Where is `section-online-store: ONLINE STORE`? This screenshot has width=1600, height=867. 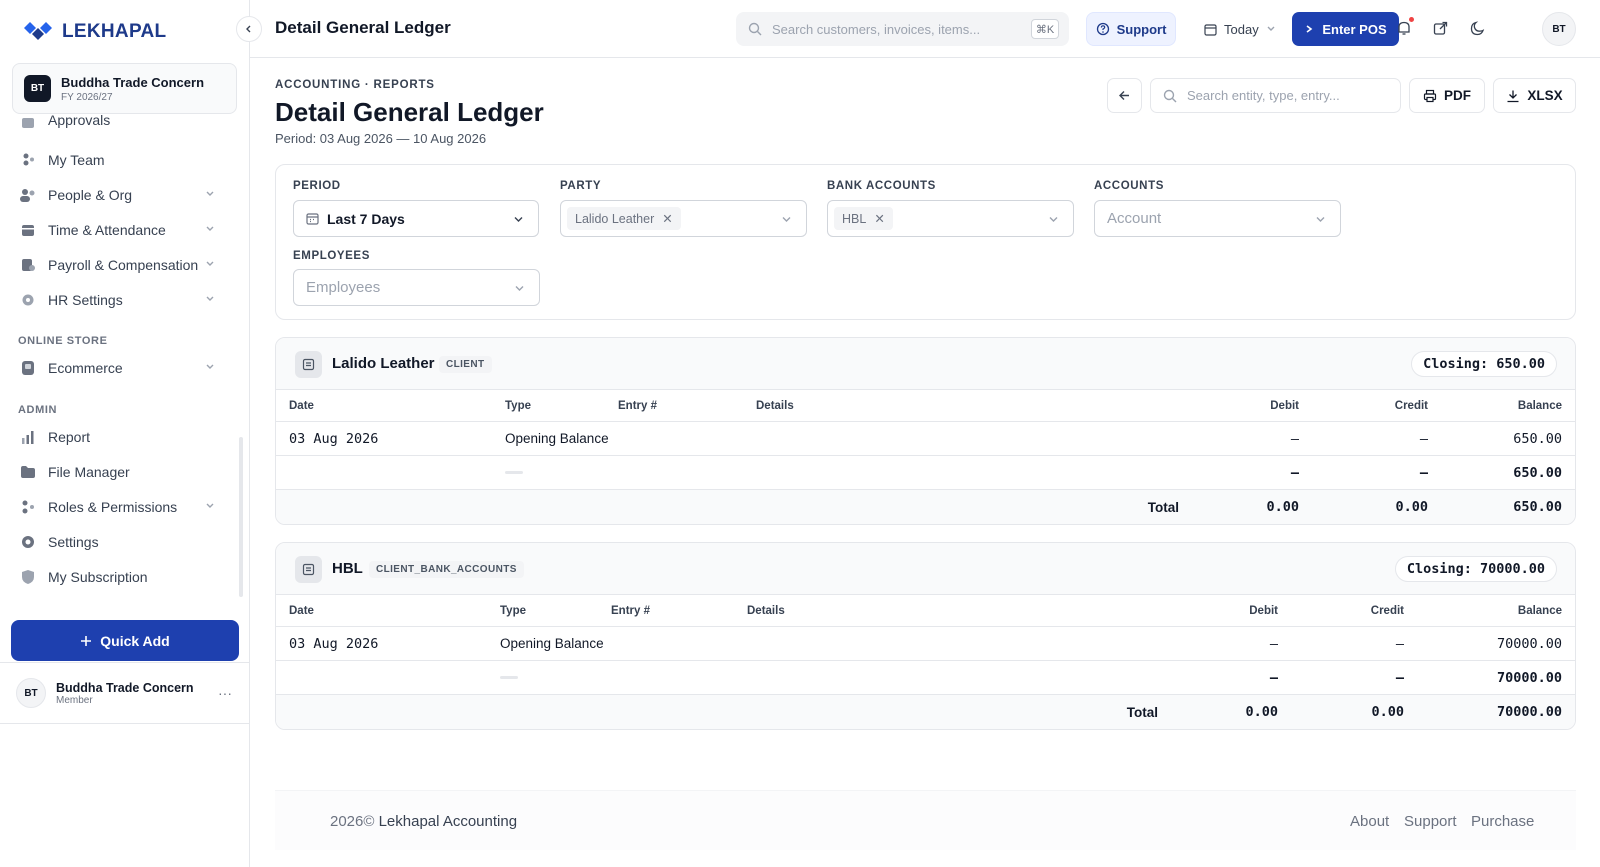
section-online-store: ONLINE STORE is located at coordinates (63, 341).